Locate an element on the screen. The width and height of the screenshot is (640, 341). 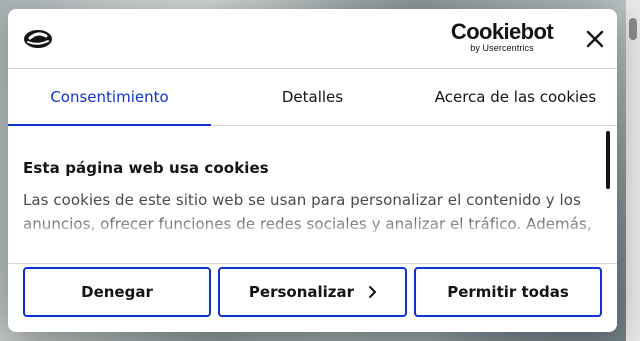
chevron-right-icon is located at coordinates (373, 292).